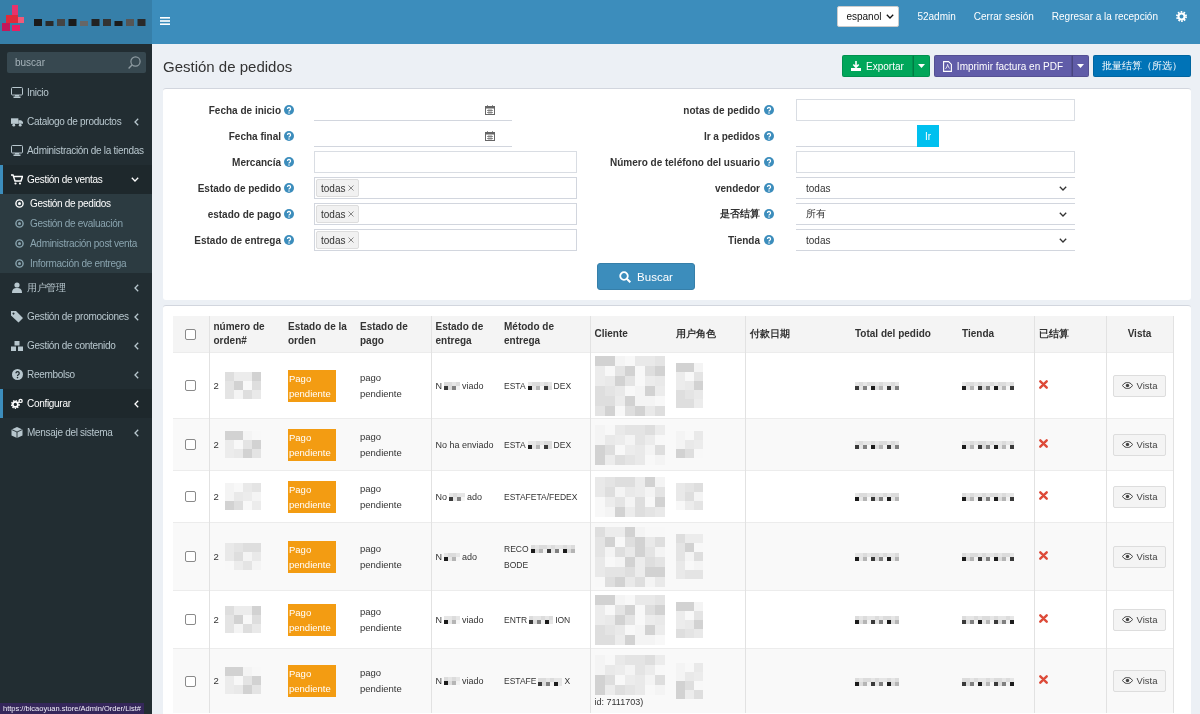 The height and width of the screenshot is (714, 1200). Describe the element at coordinates (76, 243) in the screenshot. I see `submenu-item: Administración post venta` at that location.